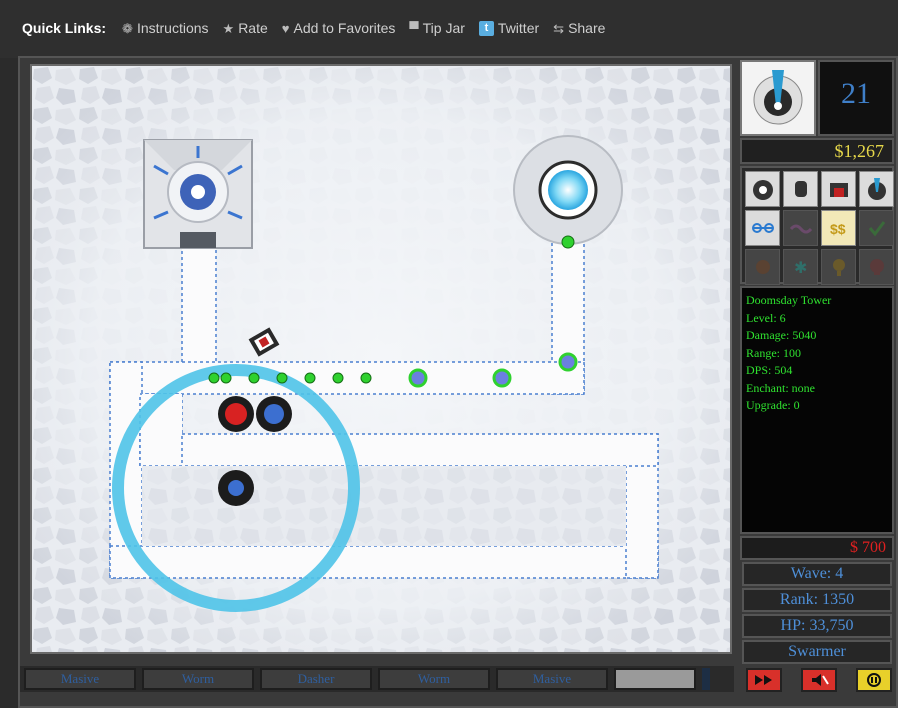 This screenshot has width=898, height=708. Describe the element at coordinates (228, 28) in the screenshot. I see `star-icon: ★` at that location.